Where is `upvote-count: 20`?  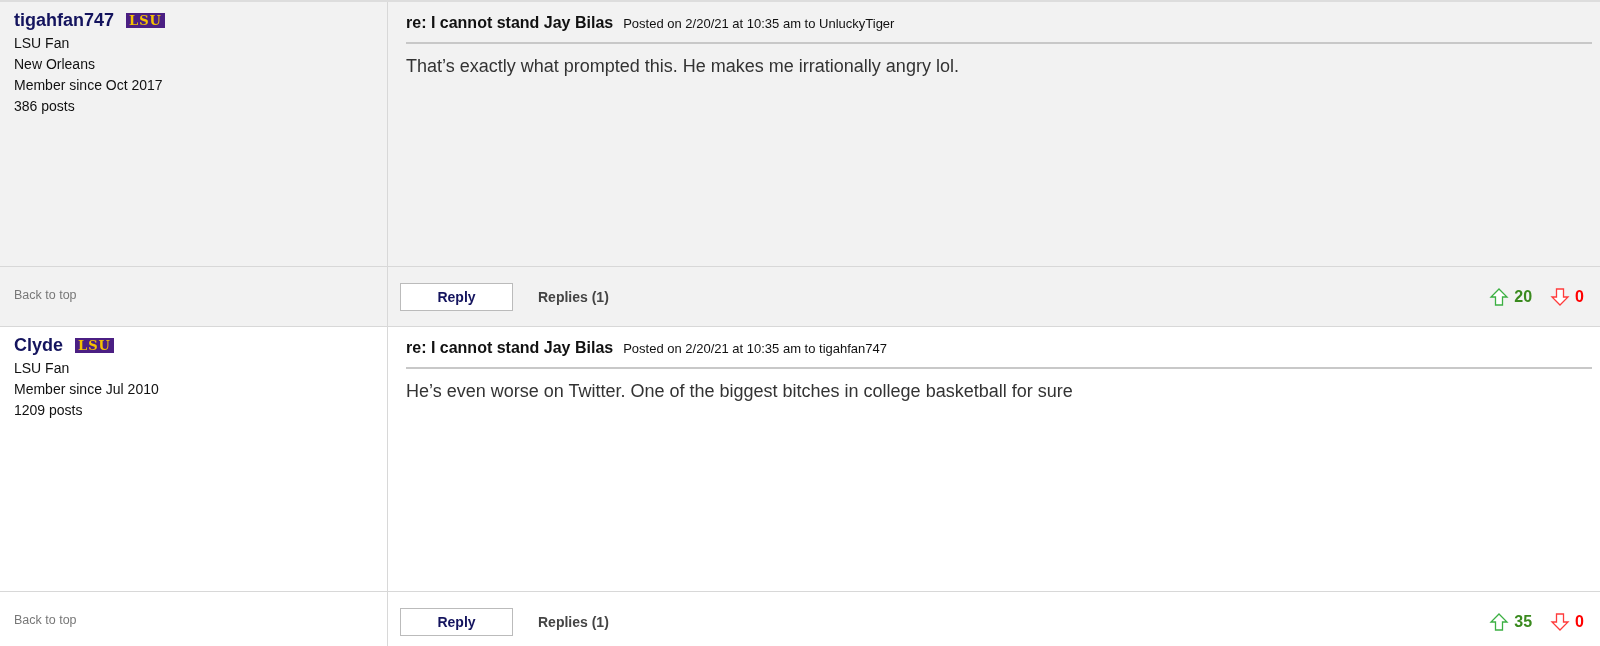 upvote-count: 20 is located at coordinates (1523, 296).